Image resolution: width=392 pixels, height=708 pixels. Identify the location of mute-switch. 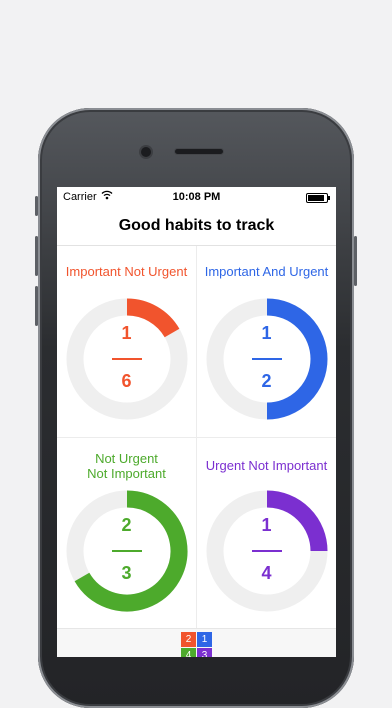
(36, 206).